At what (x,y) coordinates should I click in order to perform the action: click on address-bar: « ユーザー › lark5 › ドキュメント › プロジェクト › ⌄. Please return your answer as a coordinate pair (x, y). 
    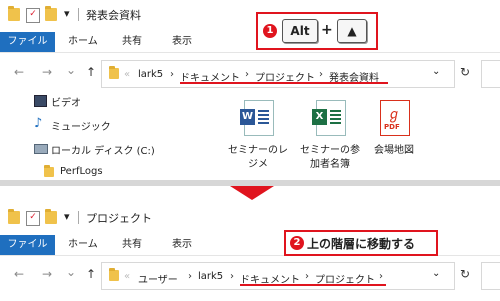
    Looking at the image, I should click on (278, 276).